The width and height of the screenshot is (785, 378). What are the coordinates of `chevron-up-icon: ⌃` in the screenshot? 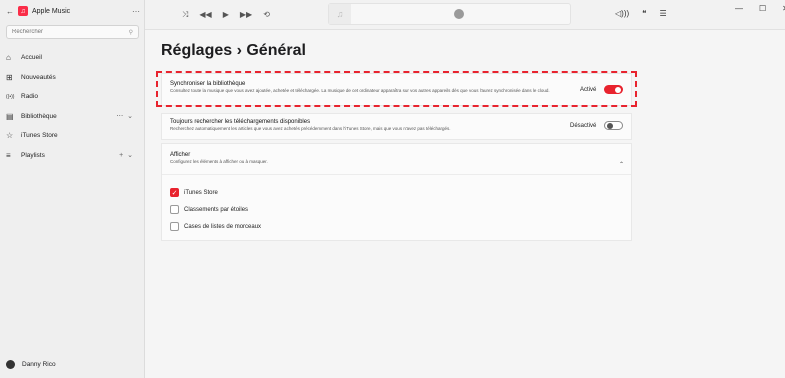 It's located at (621, 164).